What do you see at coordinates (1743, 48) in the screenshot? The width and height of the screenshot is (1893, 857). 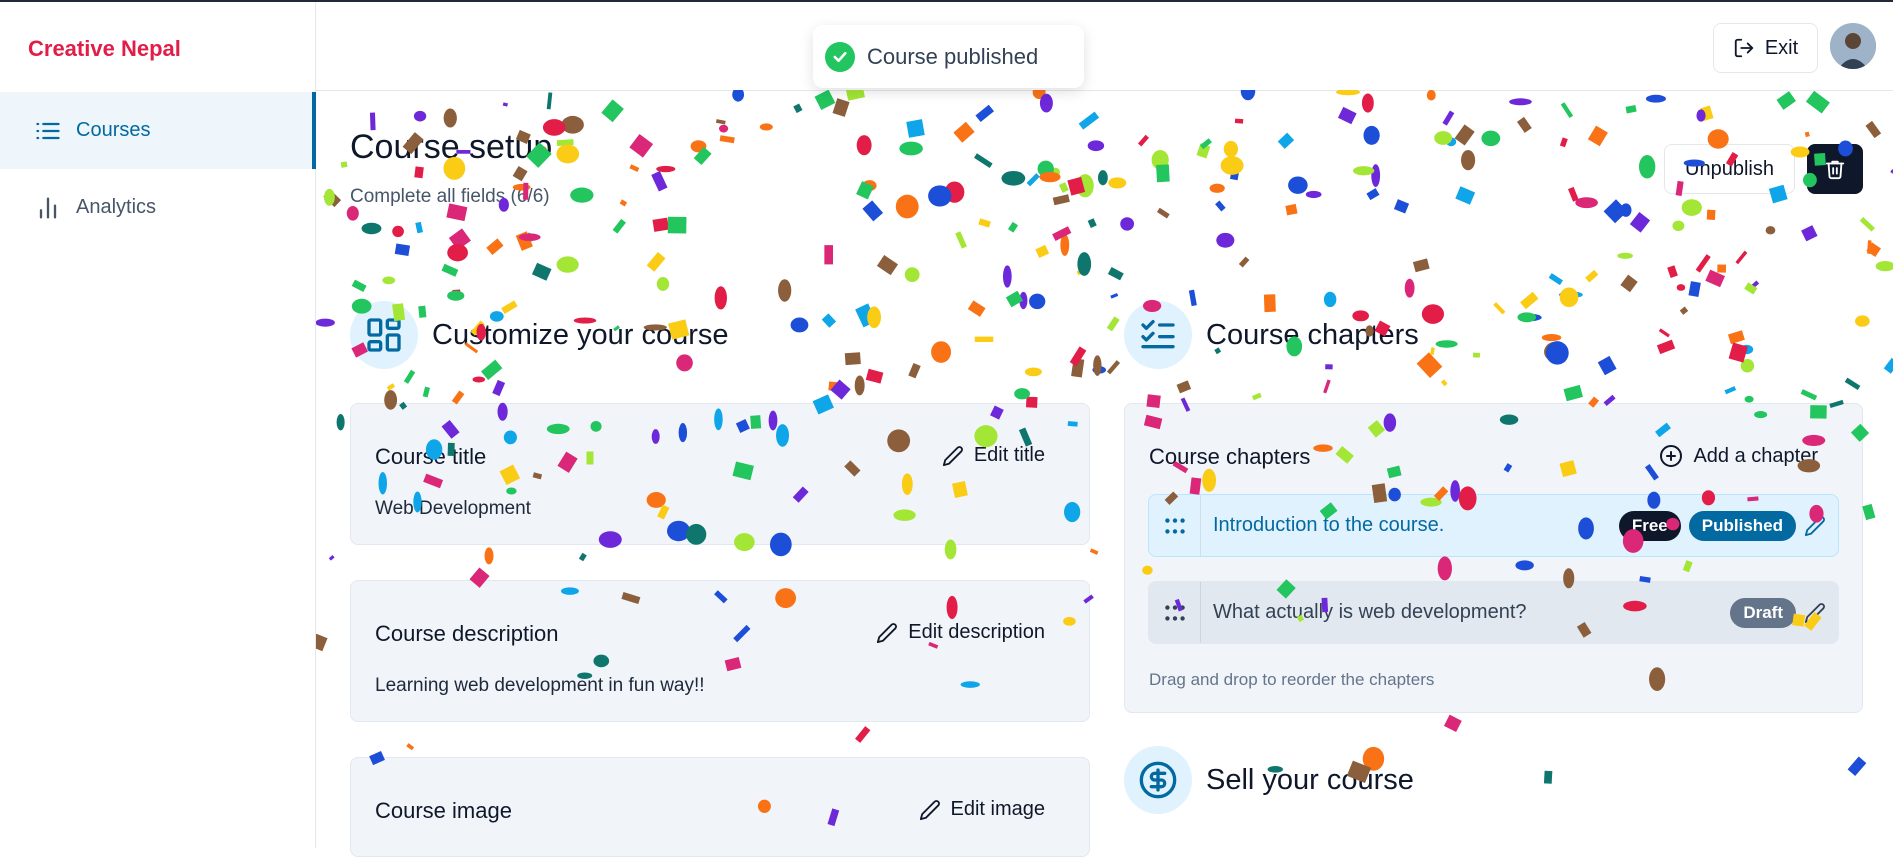 I see `logout-icon` at bounding box center [1743, 48].